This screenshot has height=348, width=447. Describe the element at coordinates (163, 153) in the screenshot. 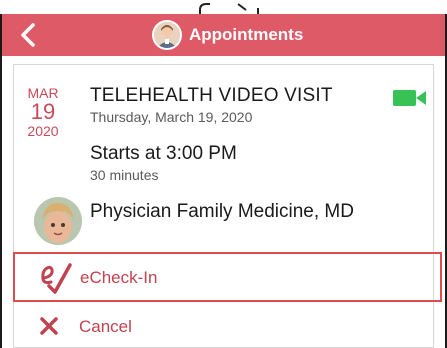

I see `start-time: Starts at 3:00 PM` at that location.